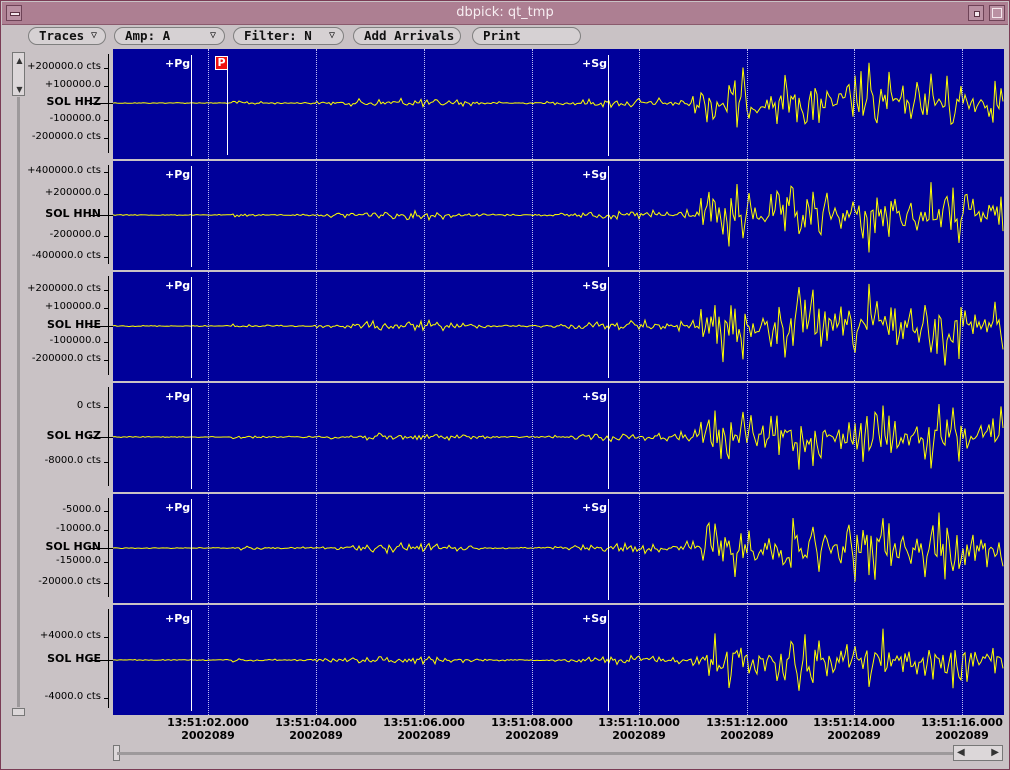  I want to click on window-title: dbpick: qt_tmp, so click(505, 12).